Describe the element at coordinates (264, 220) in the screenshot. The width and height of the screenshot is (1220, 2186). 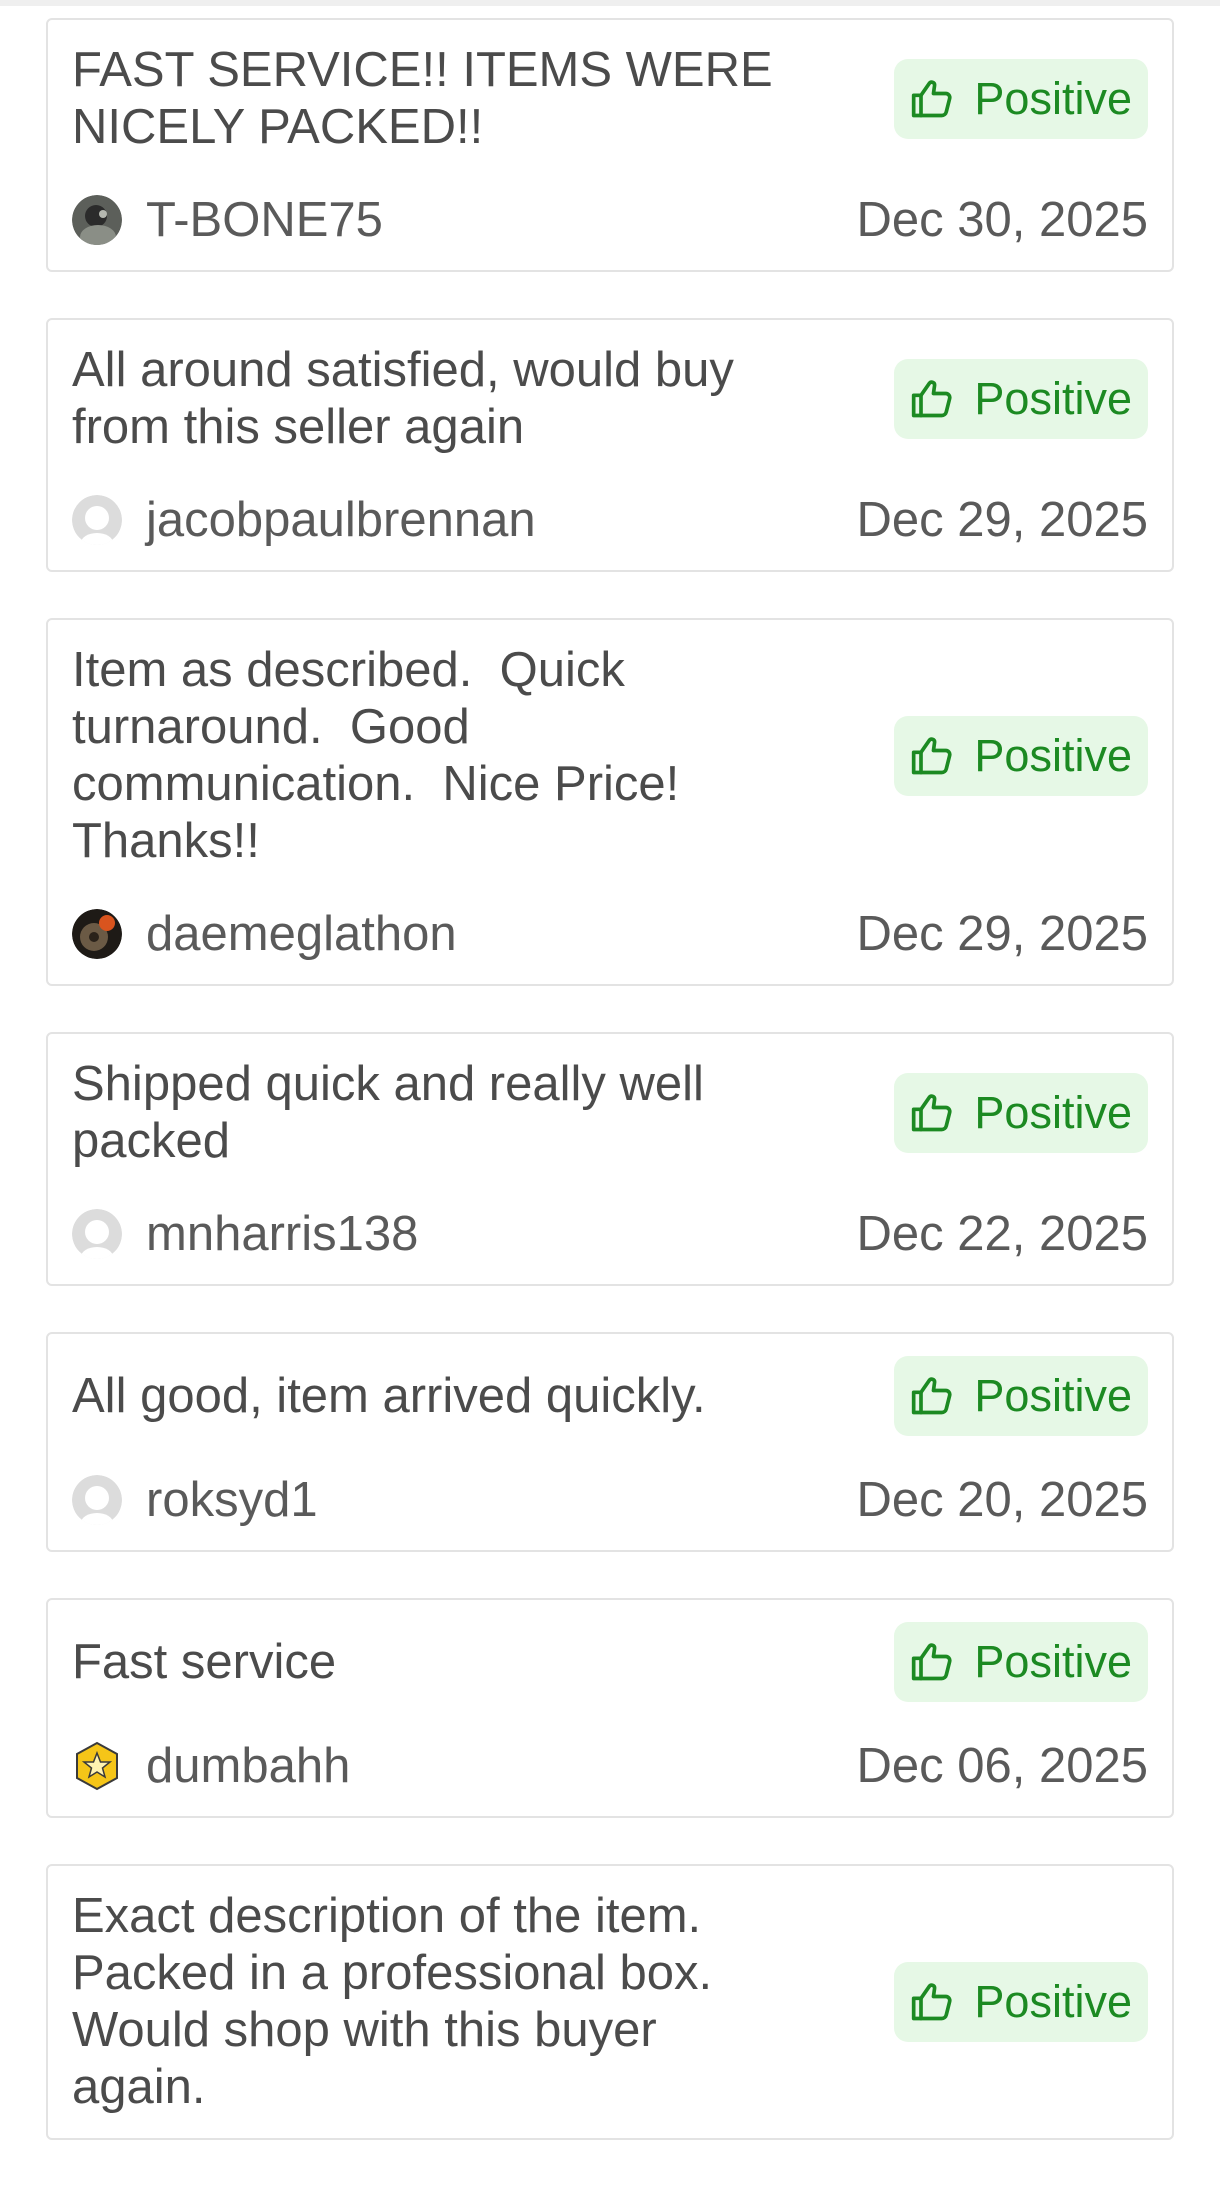
I see `username: T-BONE75` at that location.